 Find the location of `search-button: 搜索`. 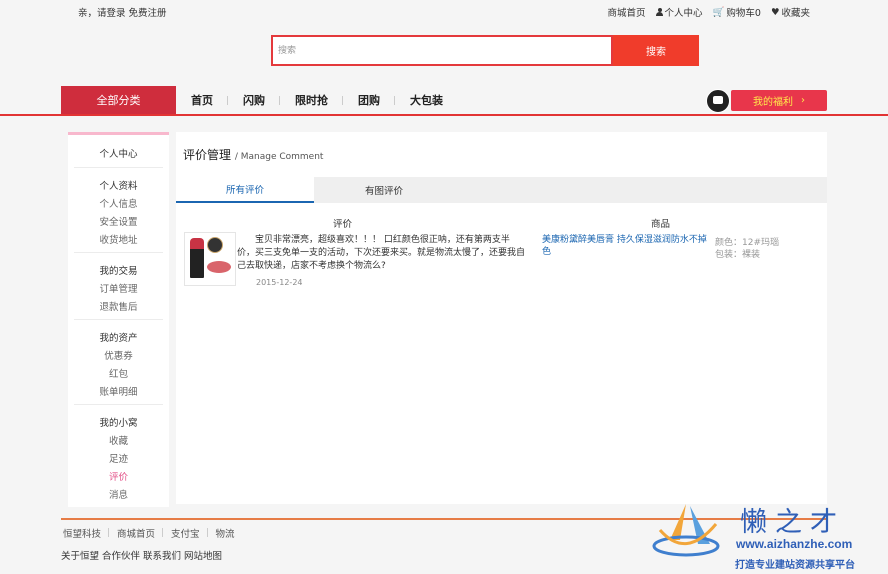

search-button: 搜索 is located at coordinates (656, 50).